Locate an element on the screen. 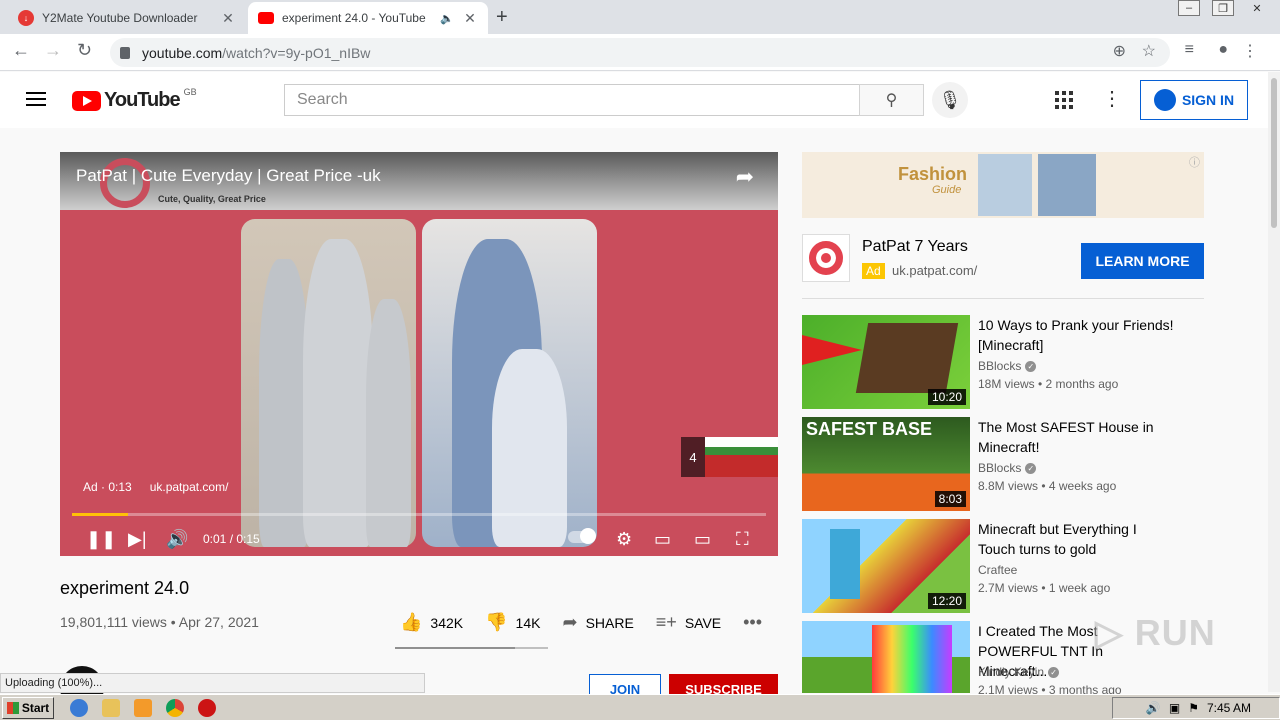 This screenshot has width=1280, height=720. share-button: ➦ SHARE is located at coordinates (597, 622).